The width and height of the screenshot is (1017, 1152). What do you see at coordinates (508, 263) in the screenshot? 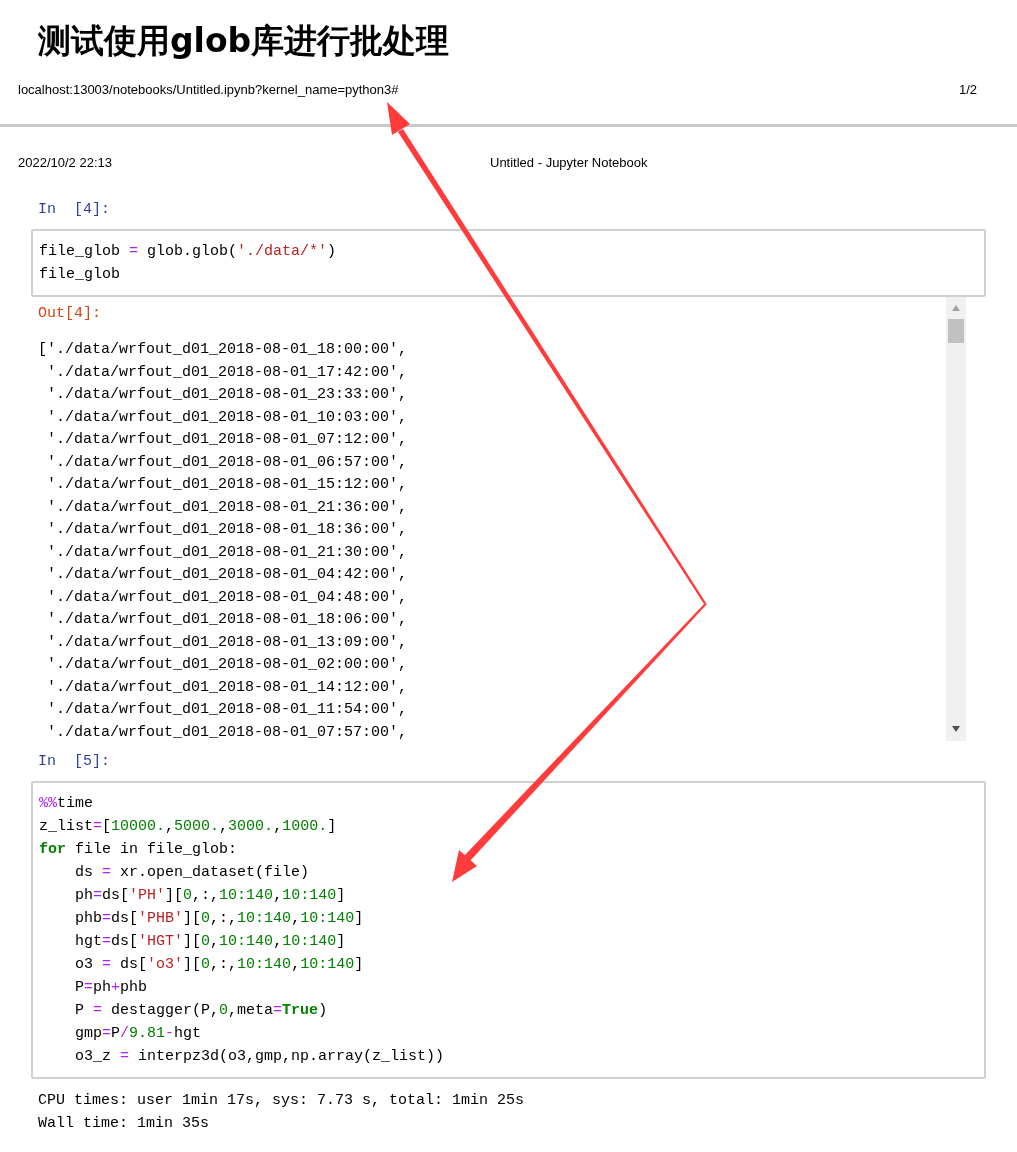
I see `code-cell: file_glob = glob.glob('./data/*') file_glob` at bounding box center [508, 263].